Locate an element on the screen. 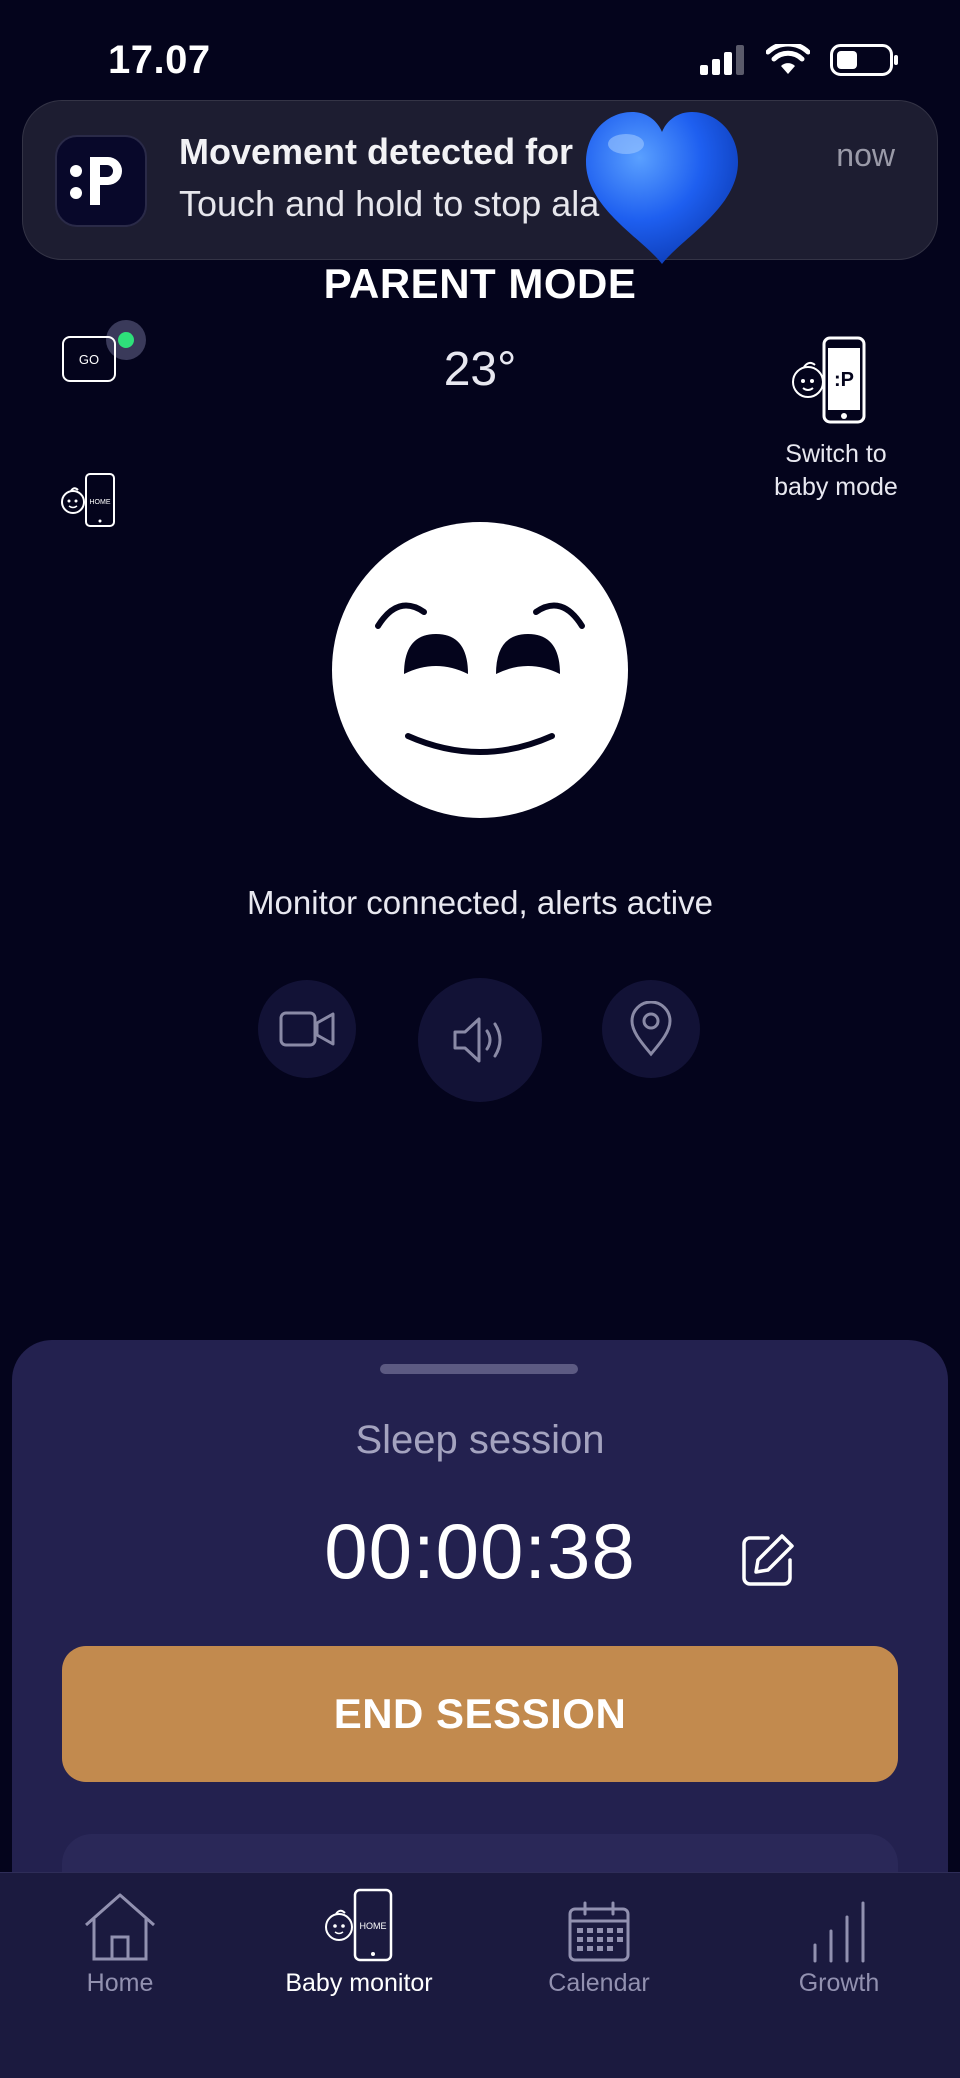 Image resolution: width=960 pixels, height=2078 pixels. location-button is located at coordinates (651, 1029).